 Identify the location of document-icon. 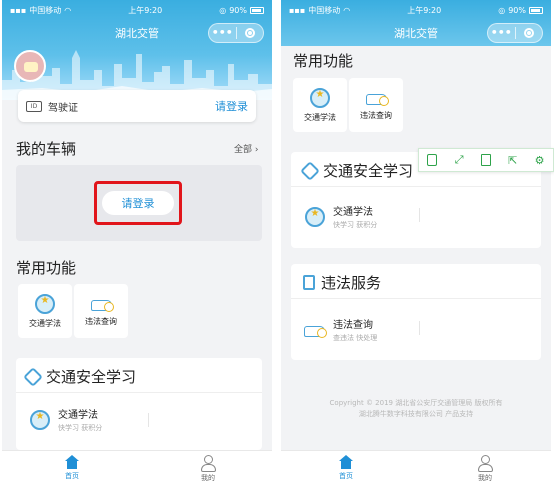
(309, 282).